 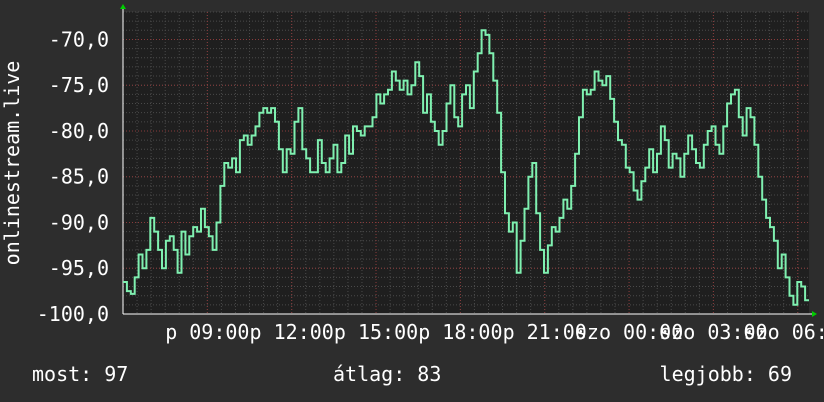 What do you see at coordinates (12, 163) in the screenshot?
I see `y-axis-label: onlinestream.live` at bounding box center [12, 163].